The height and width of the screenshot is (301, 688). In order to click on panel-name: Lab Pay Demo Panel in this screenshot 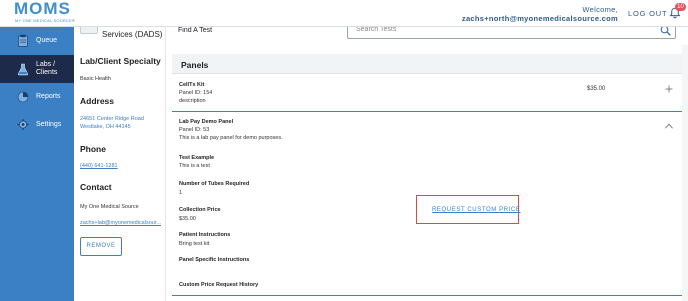, I will do `click(206, 122)`.